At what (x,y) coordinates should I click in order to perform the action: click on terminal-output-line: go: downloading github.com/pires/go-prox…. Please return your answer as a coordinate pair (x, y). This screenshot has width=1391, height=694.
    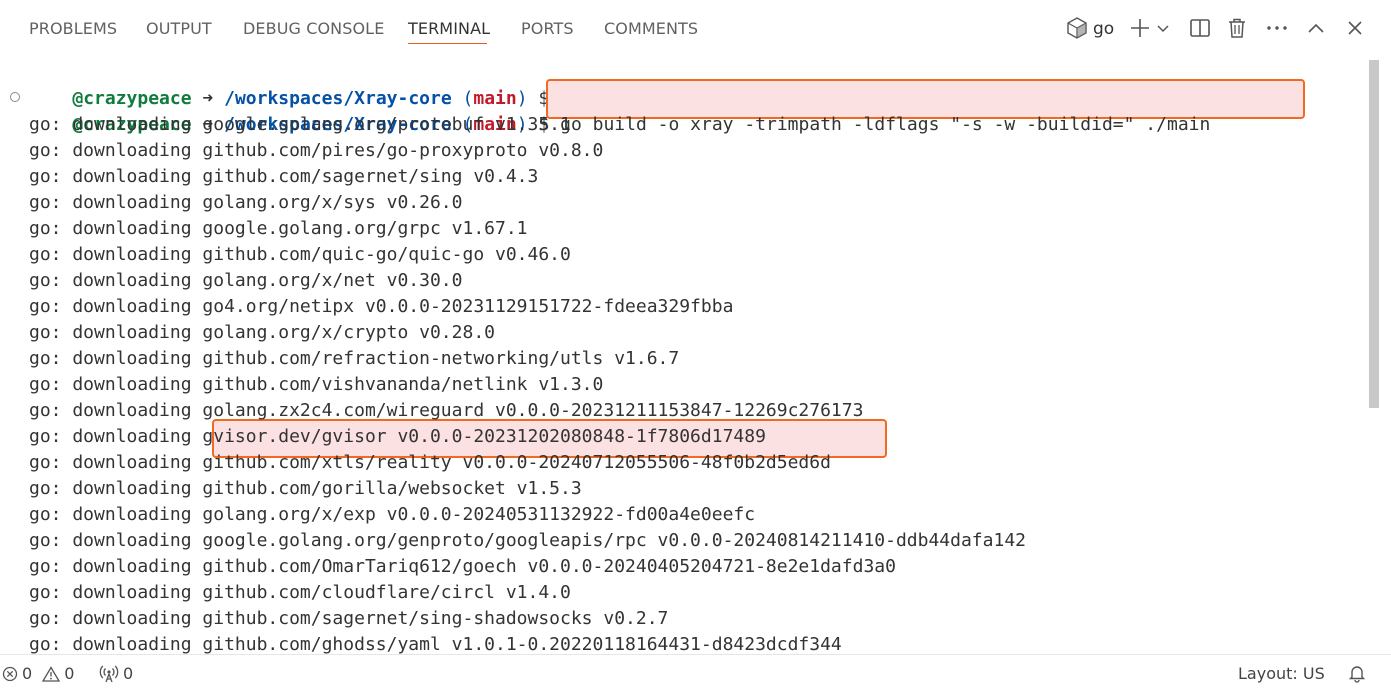
    Looking at the image, I should click on (316, 150).